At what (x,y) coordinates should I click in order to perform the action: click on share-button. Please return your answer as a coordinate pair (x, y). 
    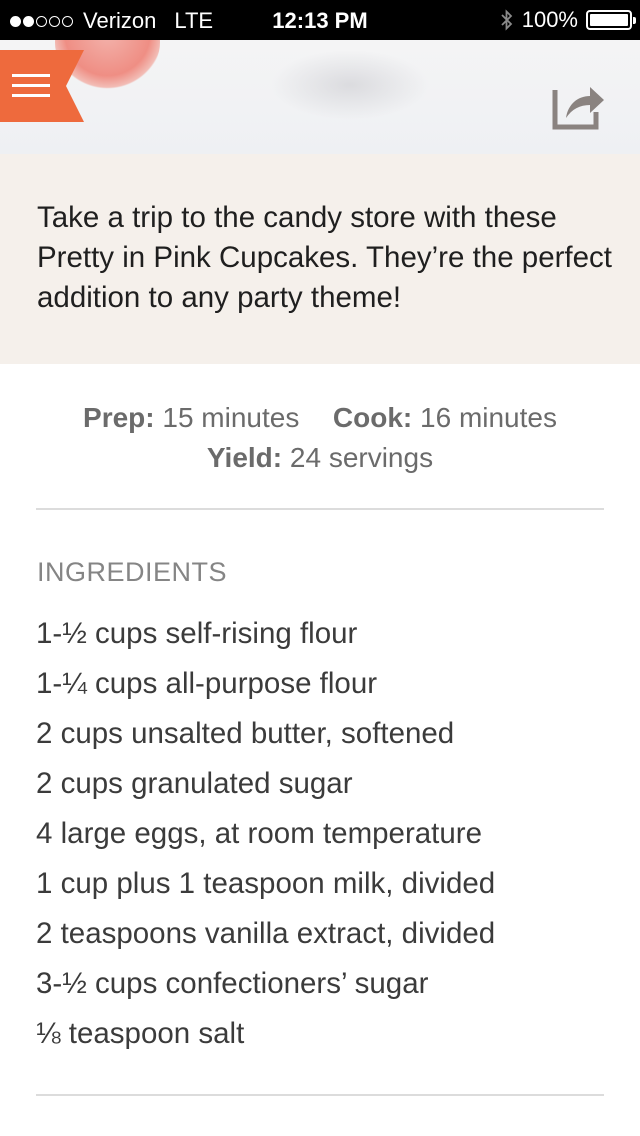
    Looking at the image, I should click on (579, 104).